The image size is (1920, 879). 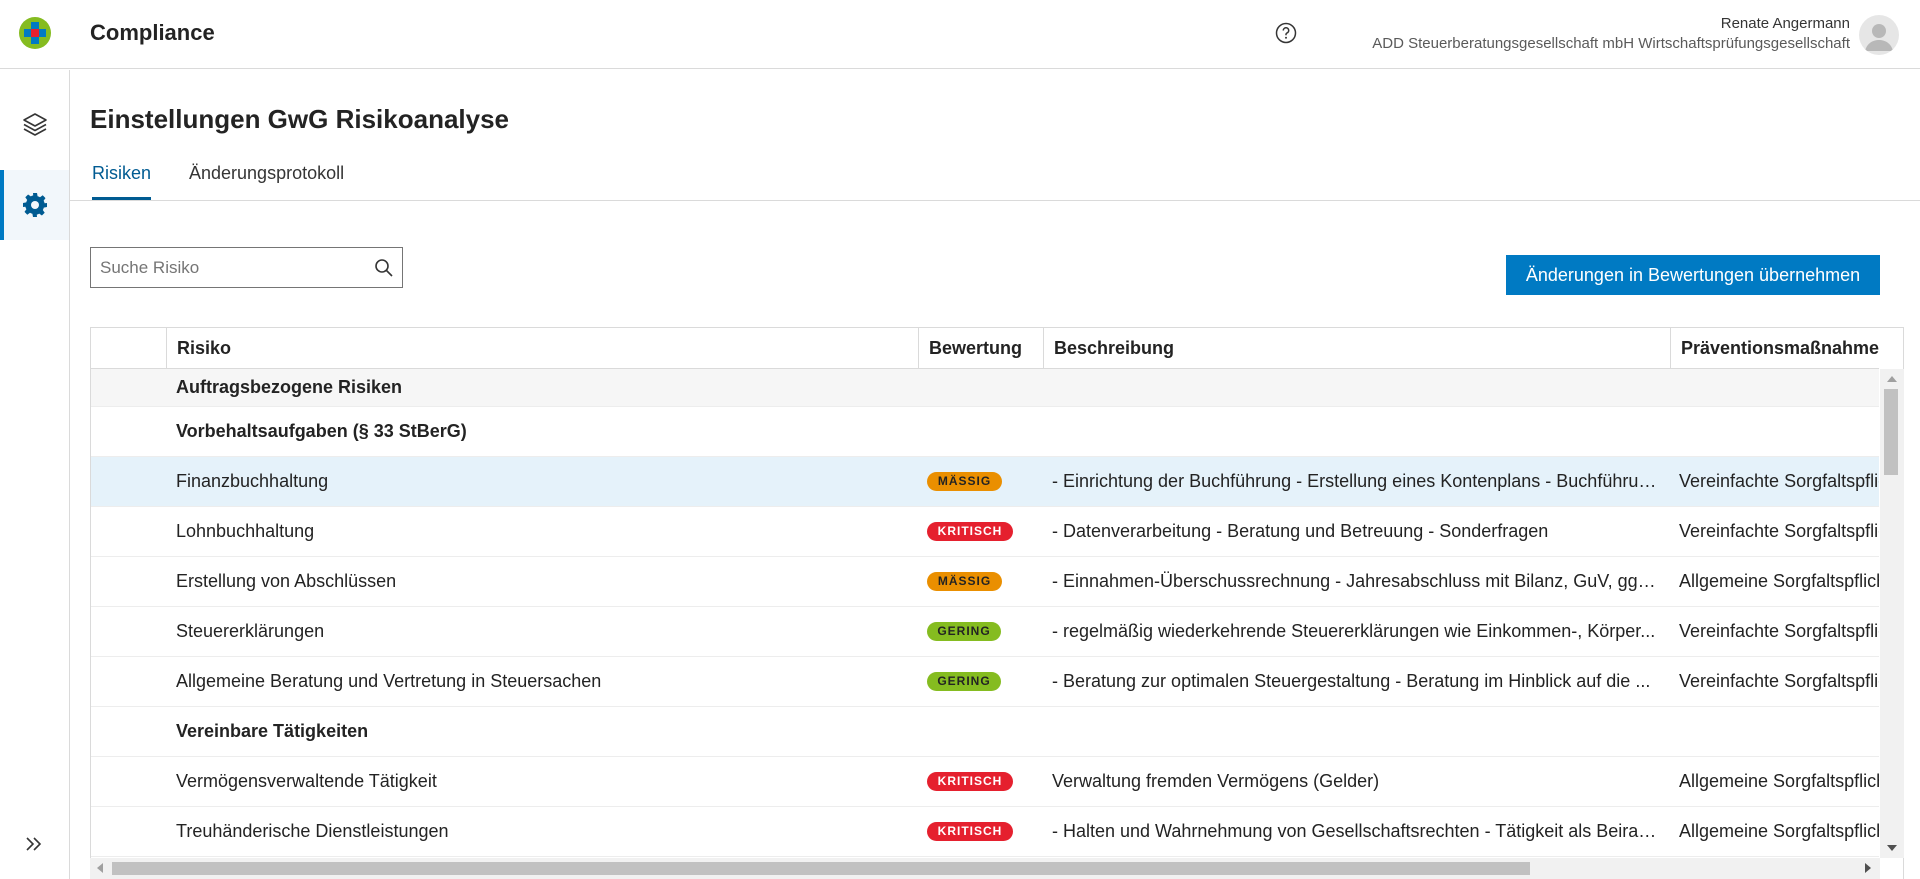 What do you see at coordinates (384, 268) in the screenshot?
I see `search-icon` at bounding box center [384, 268].